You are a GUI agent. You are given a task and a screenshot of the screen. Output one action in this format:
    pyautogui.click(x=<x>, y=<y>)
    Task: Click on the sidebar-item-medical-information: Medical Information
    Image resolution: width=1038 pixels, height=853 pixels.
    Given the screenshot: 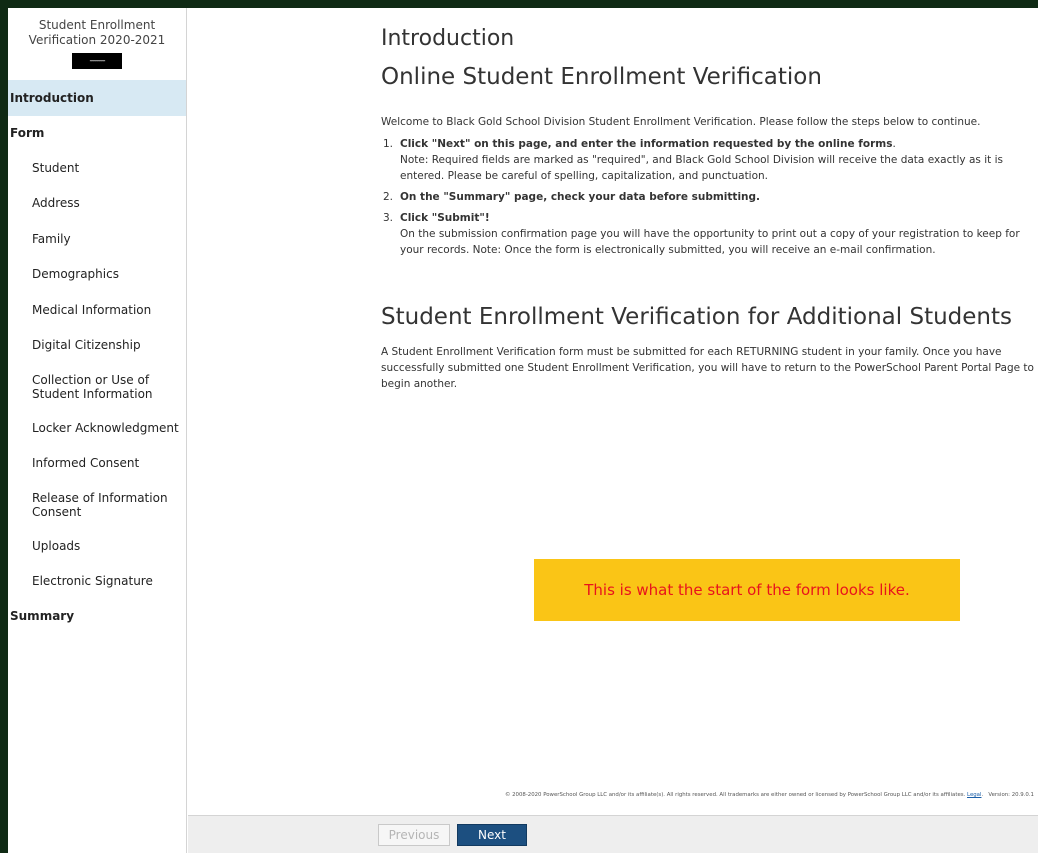 What is the action you would take?
    pyautogui.click(x=97, y=310)
    